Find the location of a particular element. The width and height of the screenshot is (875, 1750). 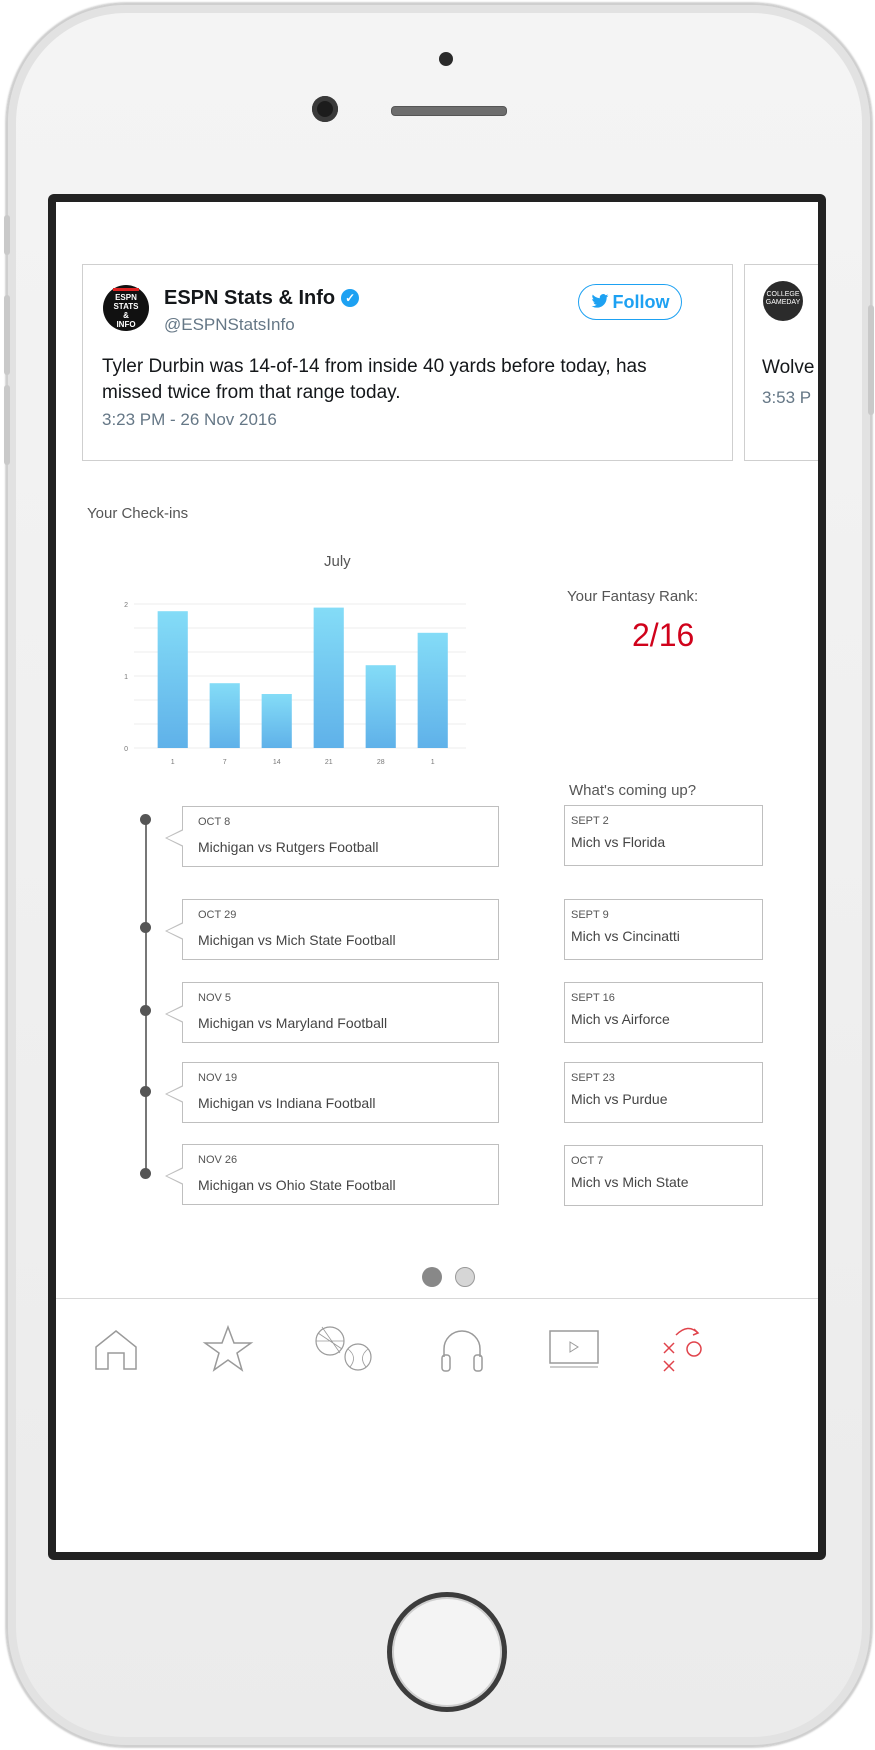

power-button is located at coordinates (871, 360).